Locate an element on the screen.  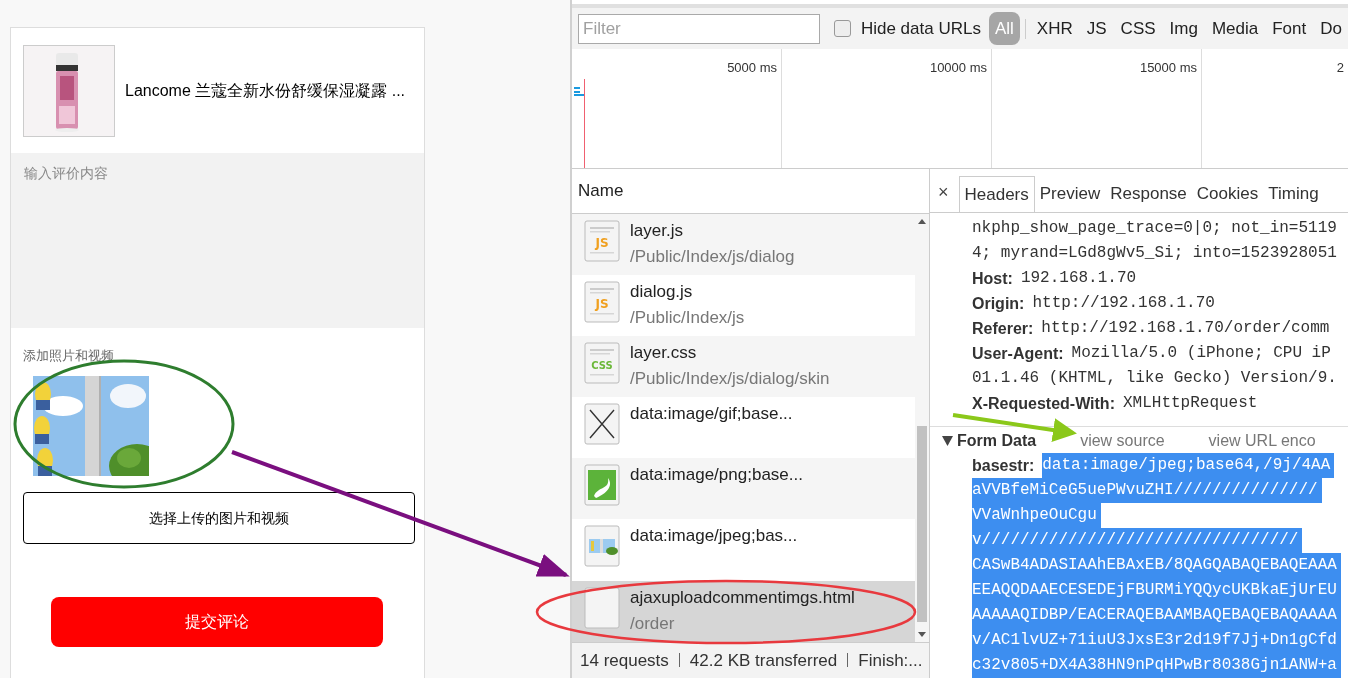
header-value: nkphp_show_page_trace=0|0; not_in=5119 is located at coordinates (1154, 228).